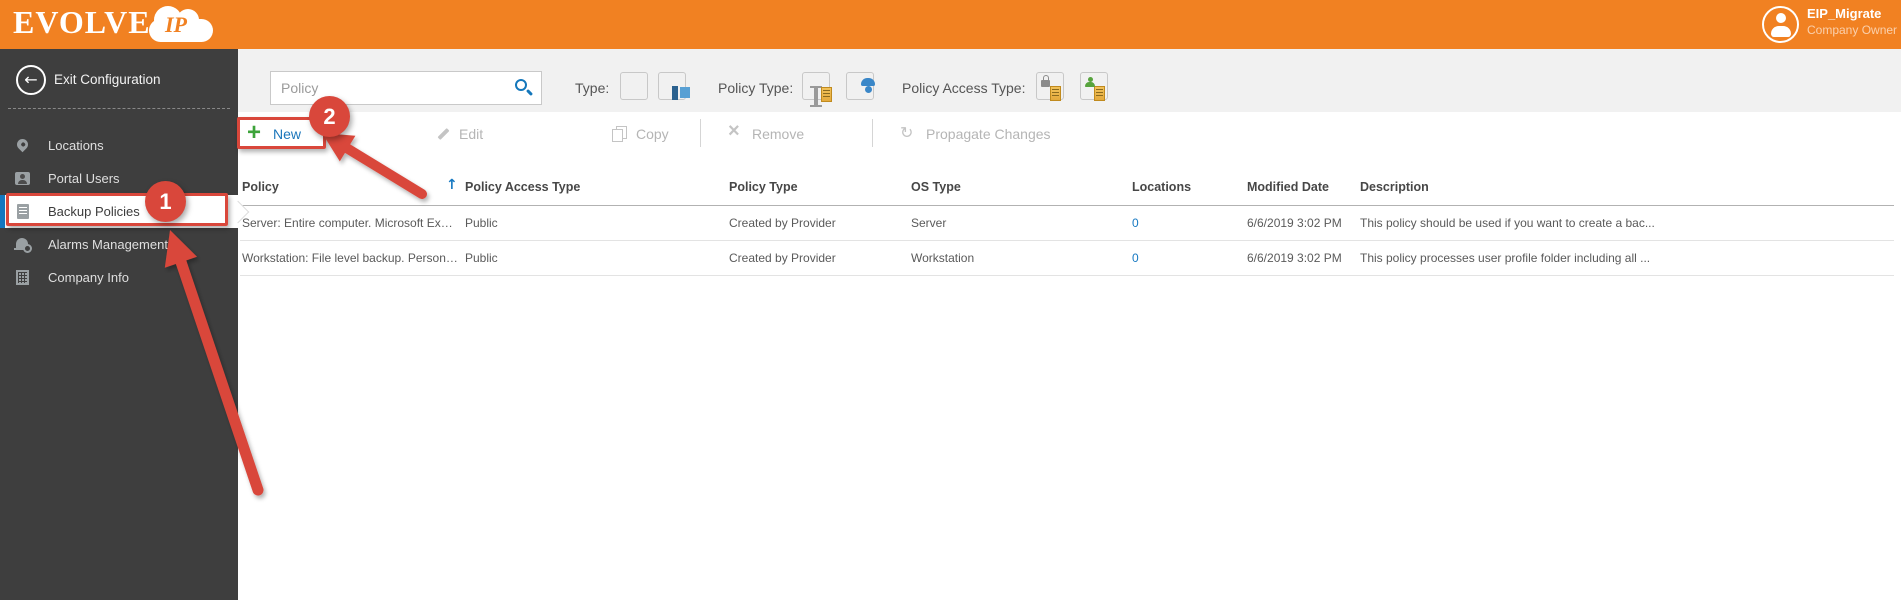  I want to click on search-icon, so click(521, 85).